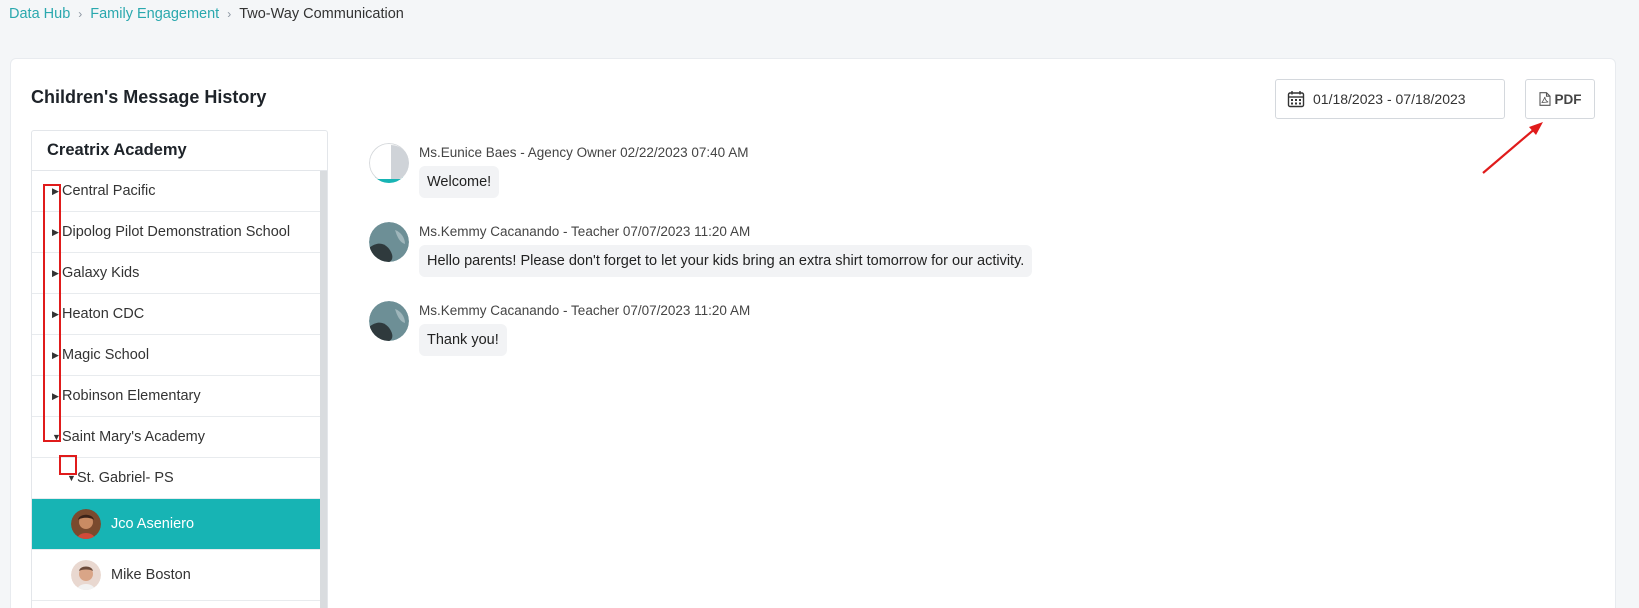 This screenshot has height=608, width=1639. I want to click on page-title: Children's Message History, so click(149, 97).